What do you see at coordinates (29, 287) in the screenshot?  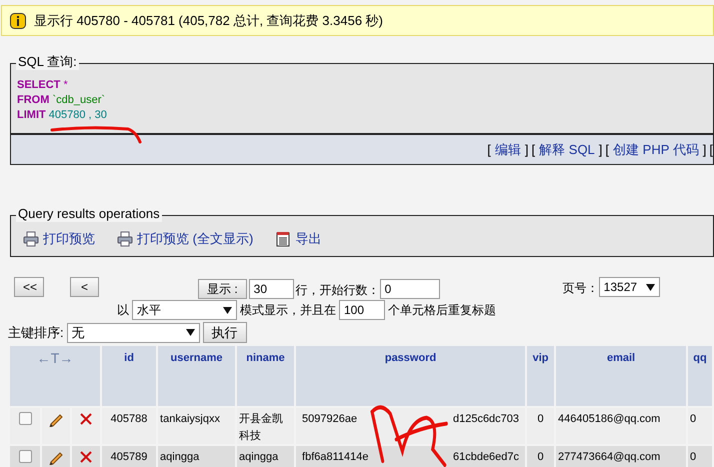 I see `first-page-button: <<` at bounding box center [29, 287].